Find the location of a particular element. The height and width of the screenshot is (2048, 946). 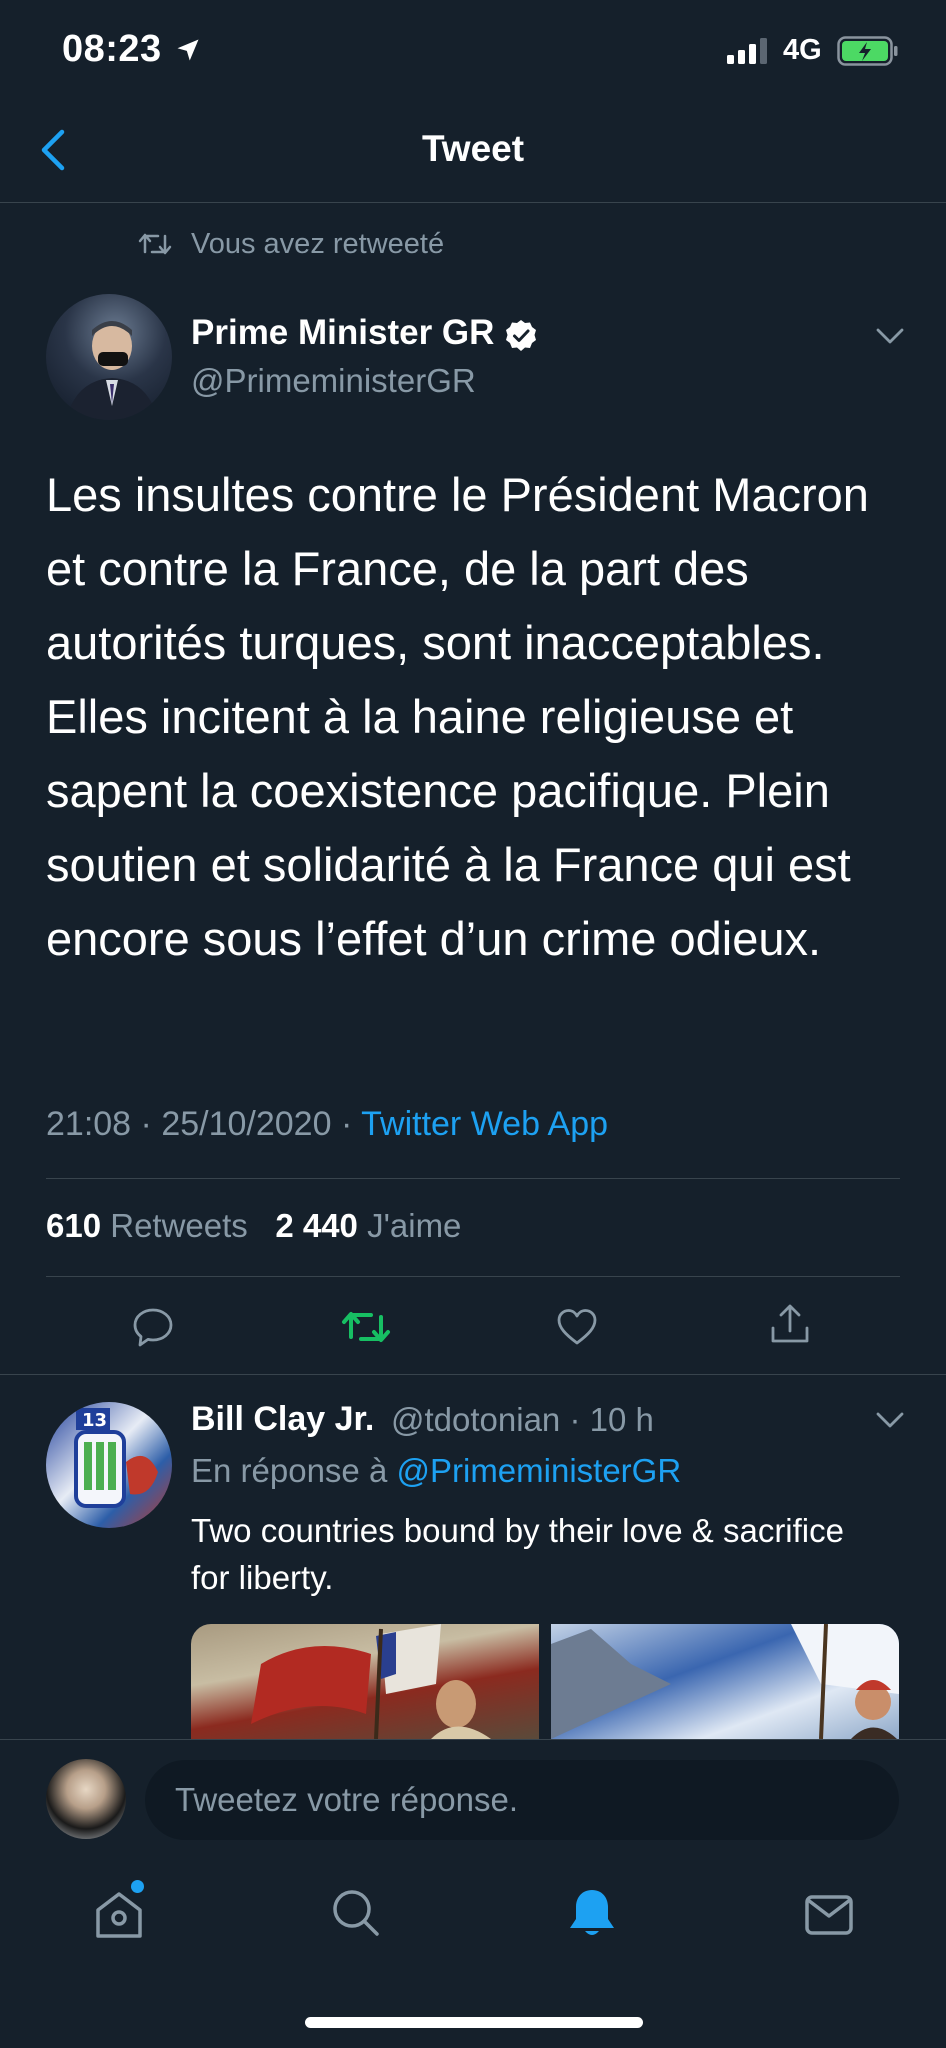

retweets-count: 610 is located at coordinates (74, 1225).